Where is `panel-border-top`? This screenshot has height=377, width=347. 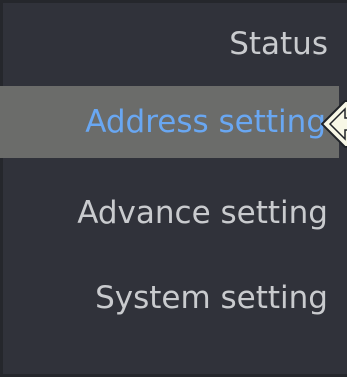
panel-border-top is located at coordinates (173, 1).